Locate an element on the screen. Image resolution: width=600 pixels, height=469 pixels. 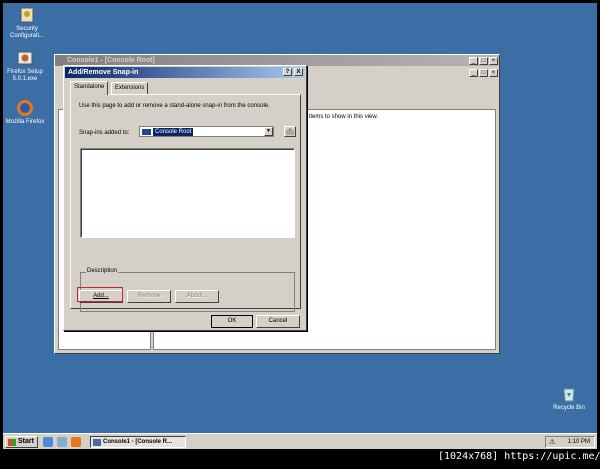
snapins-added-to-label: Snap-ins added to: is located at coordinates (104, 133).